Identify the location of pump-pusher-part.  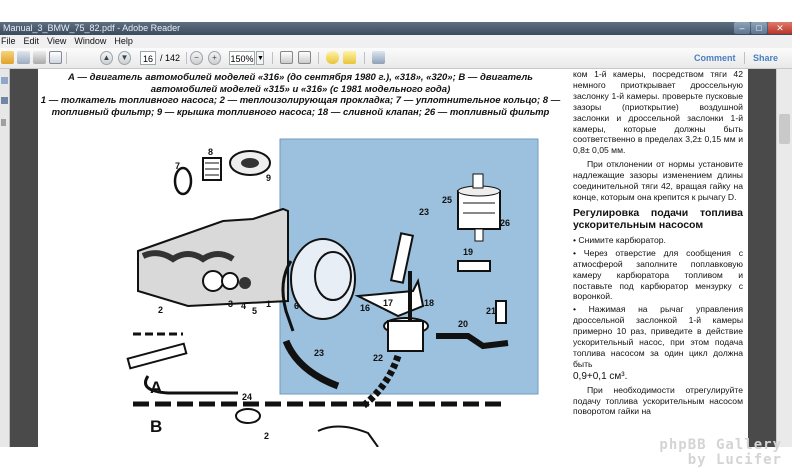
(213, 281).